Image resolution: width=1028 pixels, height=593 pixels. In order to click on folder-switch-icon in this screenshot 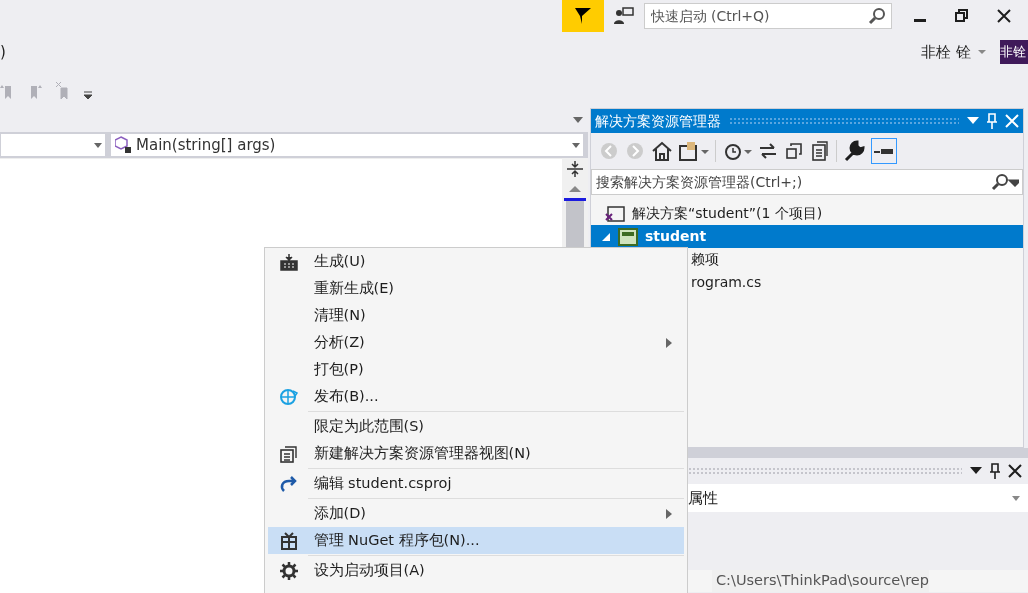, I will do `click(694, 151)`.